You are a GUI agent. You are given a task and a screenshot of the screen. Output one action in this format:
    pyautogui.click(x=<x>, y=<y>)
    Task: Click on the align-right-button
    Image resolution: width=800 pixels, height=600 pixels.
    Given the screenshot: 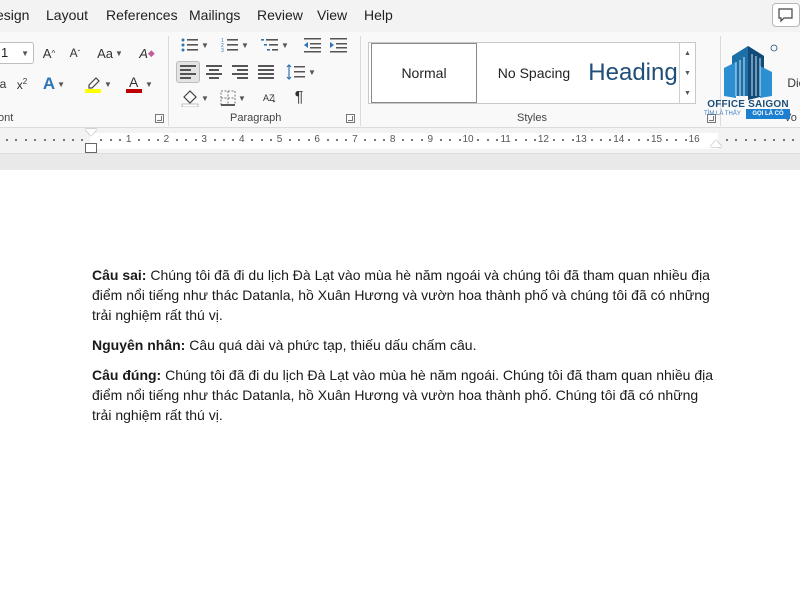 What is the action you would take?
    pyautogui.click(x=240, y=72)
    